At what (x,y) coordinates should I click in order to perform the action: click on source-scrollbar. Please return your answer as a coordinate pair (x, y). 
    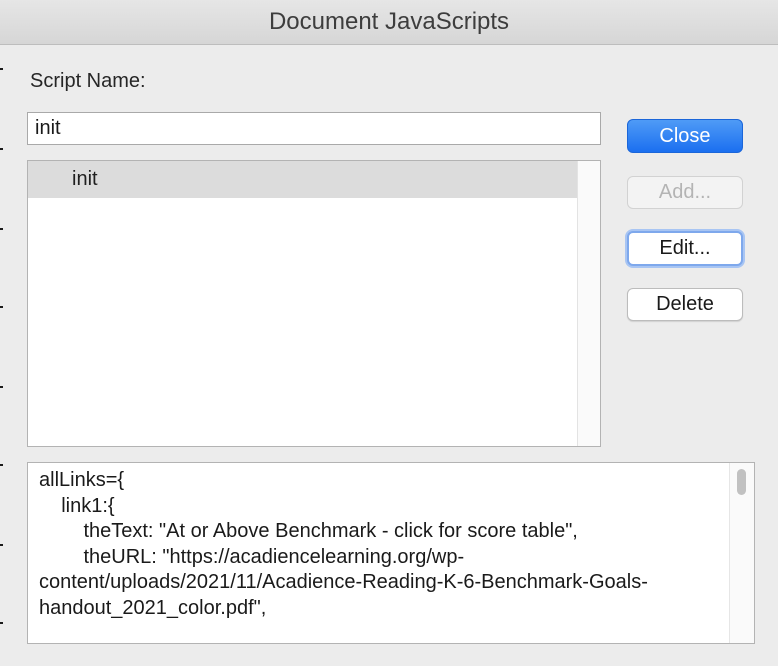
    Looking at the image, I should click on (741, 553).